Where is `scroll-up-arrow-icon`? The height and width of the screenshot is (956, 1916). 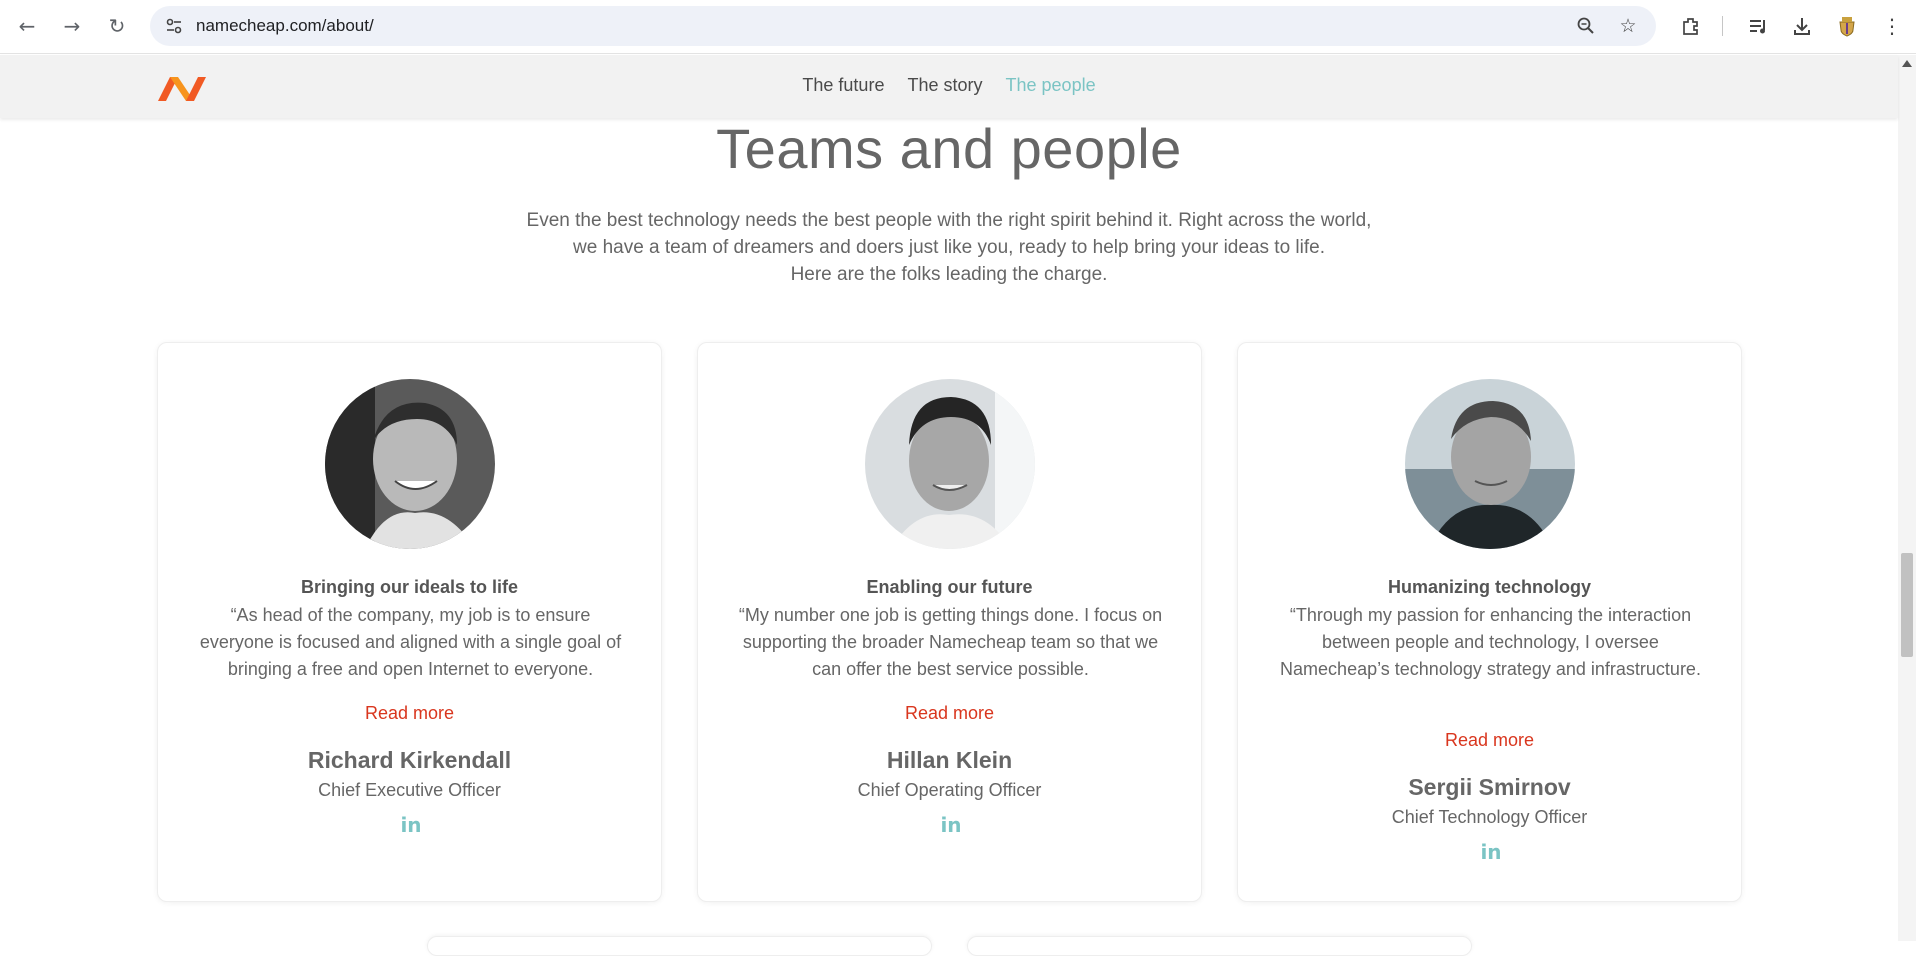
scroll-up-arrow-icon is located at coordinates (1907, 63).